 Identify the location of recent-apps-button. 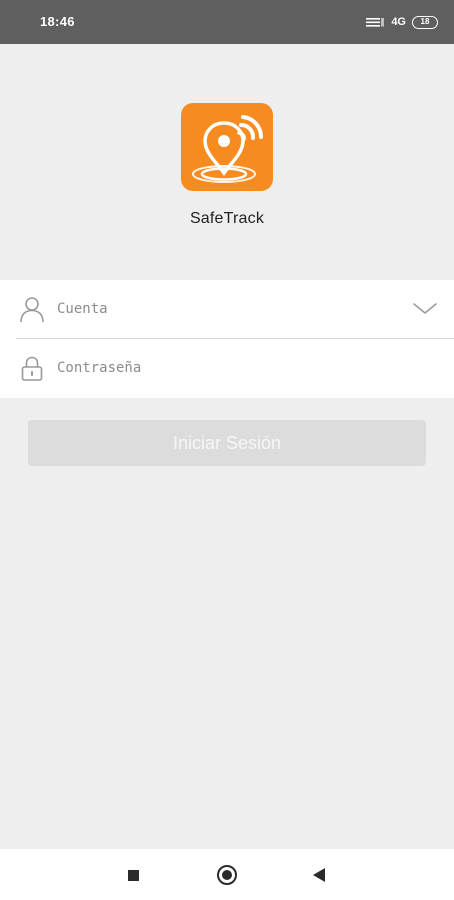
(133, 875).